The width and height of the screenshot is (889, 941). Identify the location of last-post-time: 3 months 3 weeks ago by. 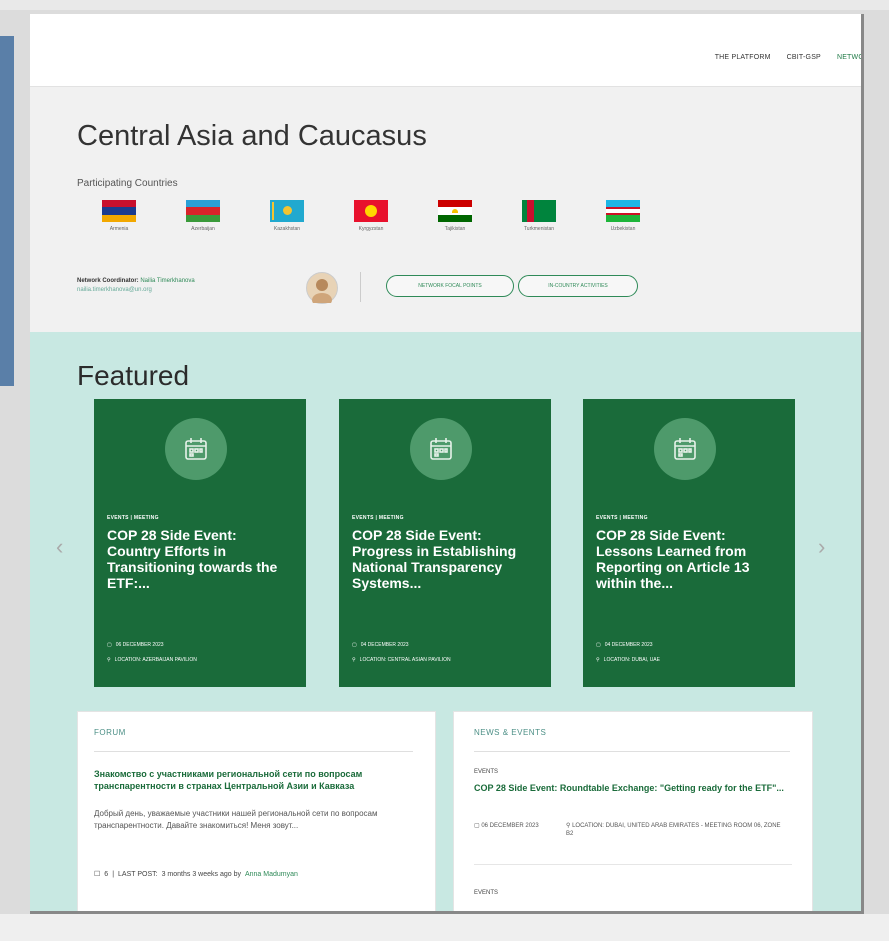
(201, 874).